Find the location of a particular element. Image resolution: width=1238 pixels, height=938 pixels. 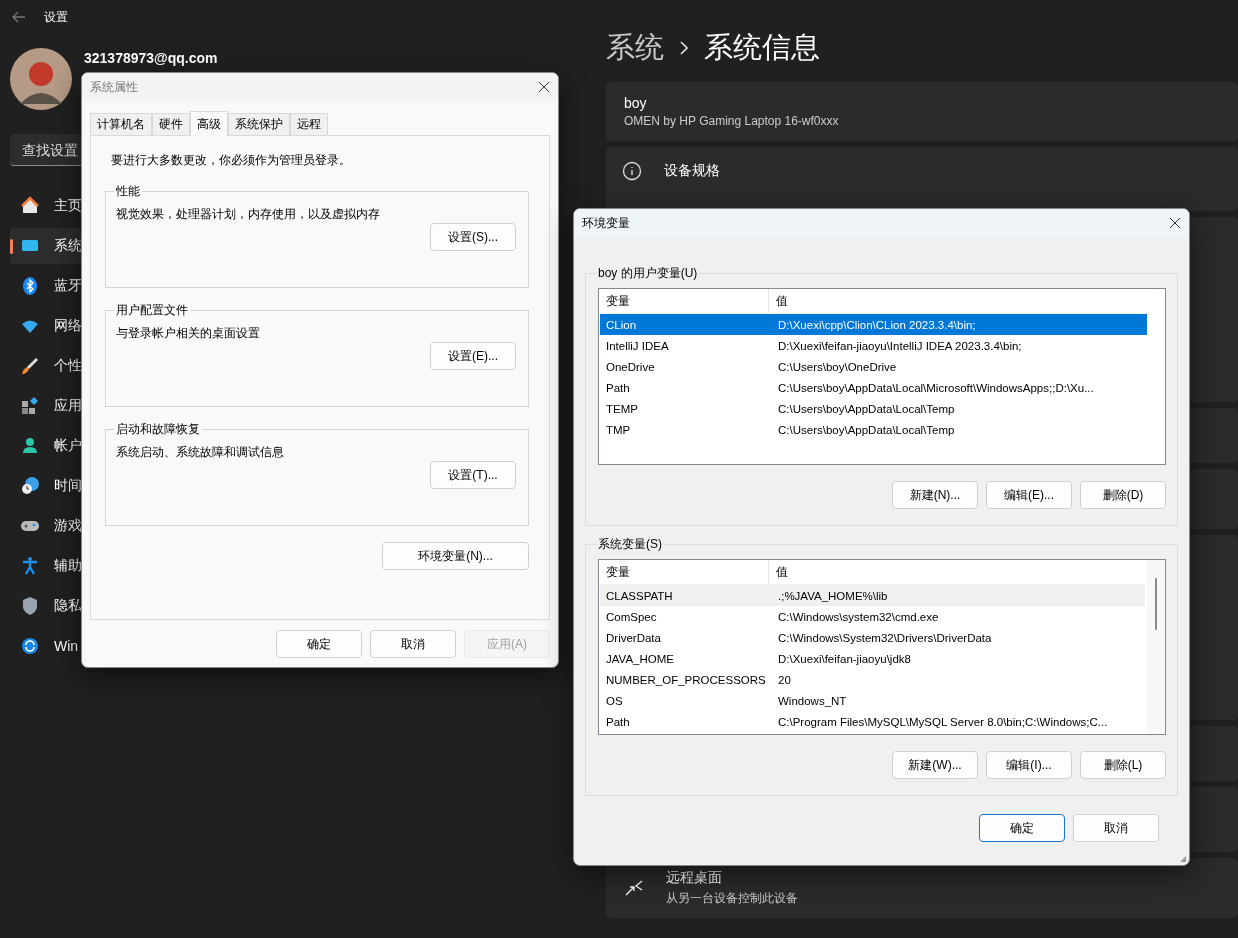

card-title: 远程桌面 is located at coordinates (694, 878).